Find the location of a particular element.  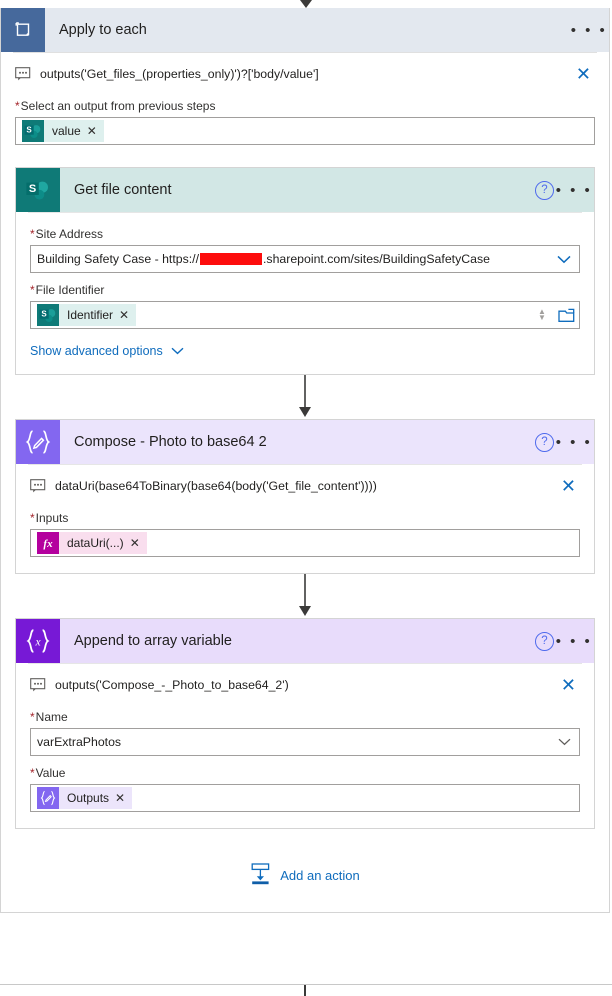

token-value: S value ✕ is located at coordinates (63, 131).